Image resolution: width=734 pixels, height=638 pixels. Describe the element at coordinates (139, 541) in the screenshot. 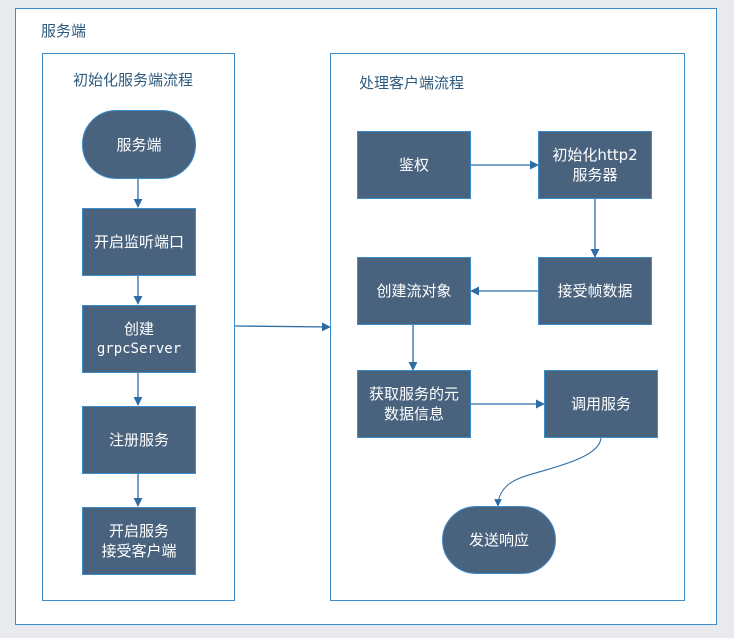

I see `node-start-accept-client: 开启服务 接受客户端` at that location.